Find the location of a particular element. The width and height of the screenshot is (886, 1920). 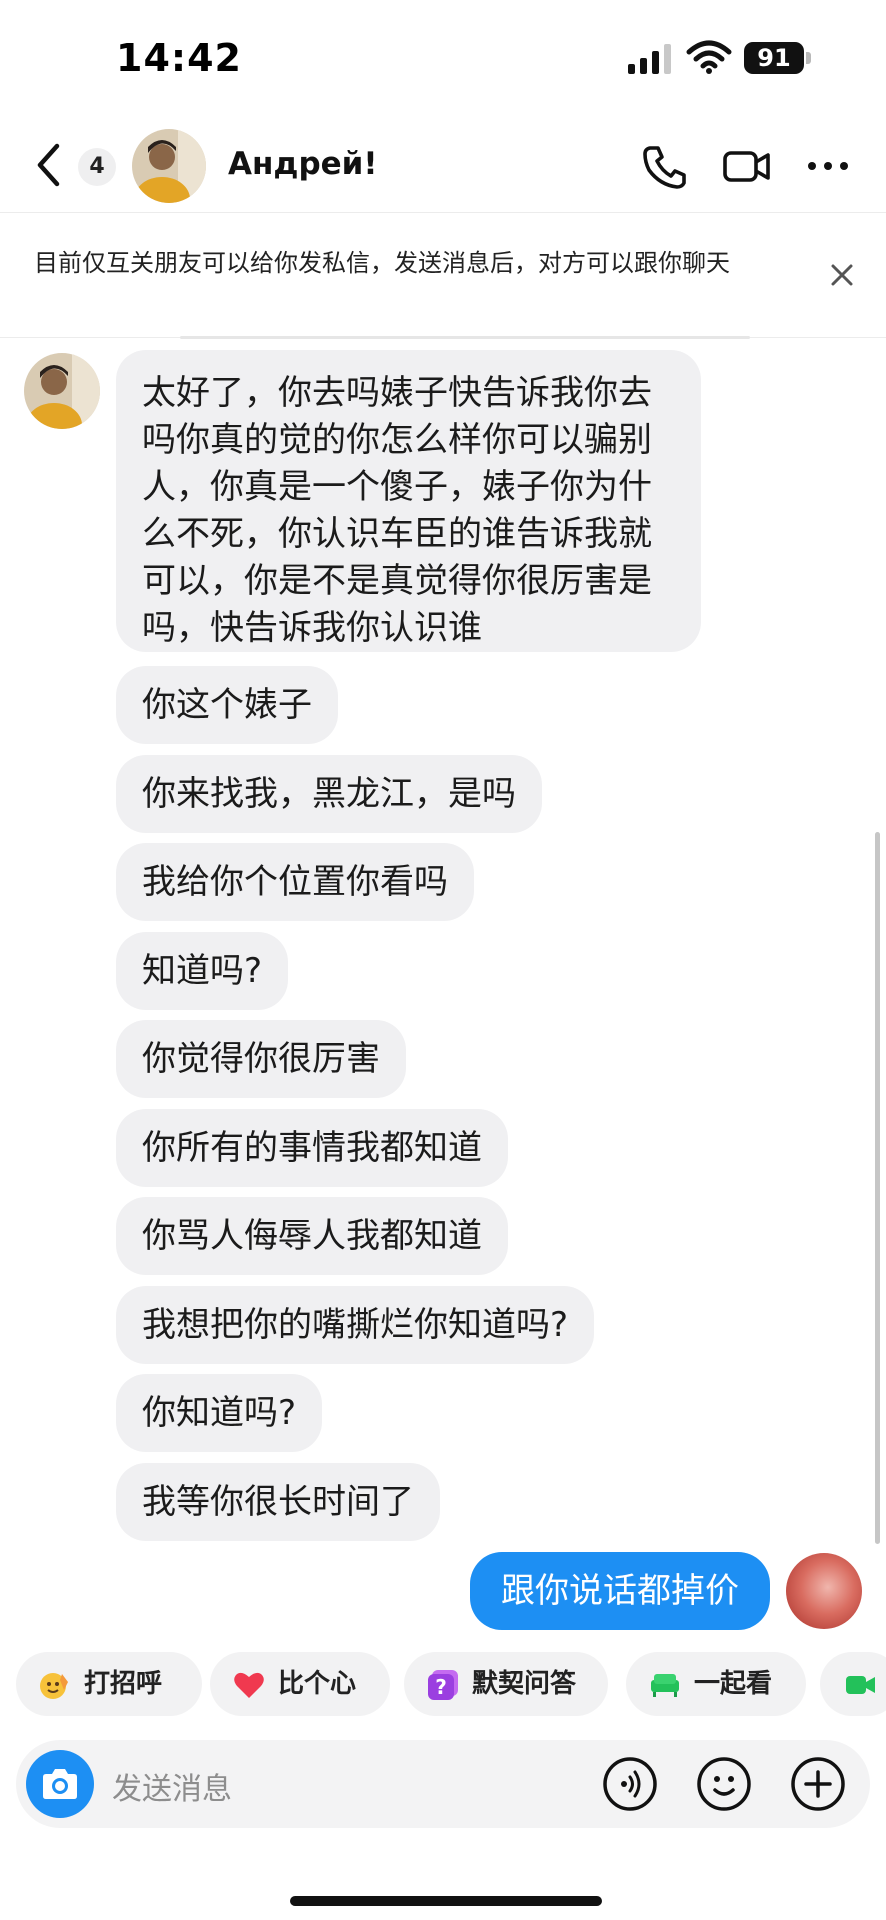

chip-label: 一起看 is located at coordinates (733, 1684).